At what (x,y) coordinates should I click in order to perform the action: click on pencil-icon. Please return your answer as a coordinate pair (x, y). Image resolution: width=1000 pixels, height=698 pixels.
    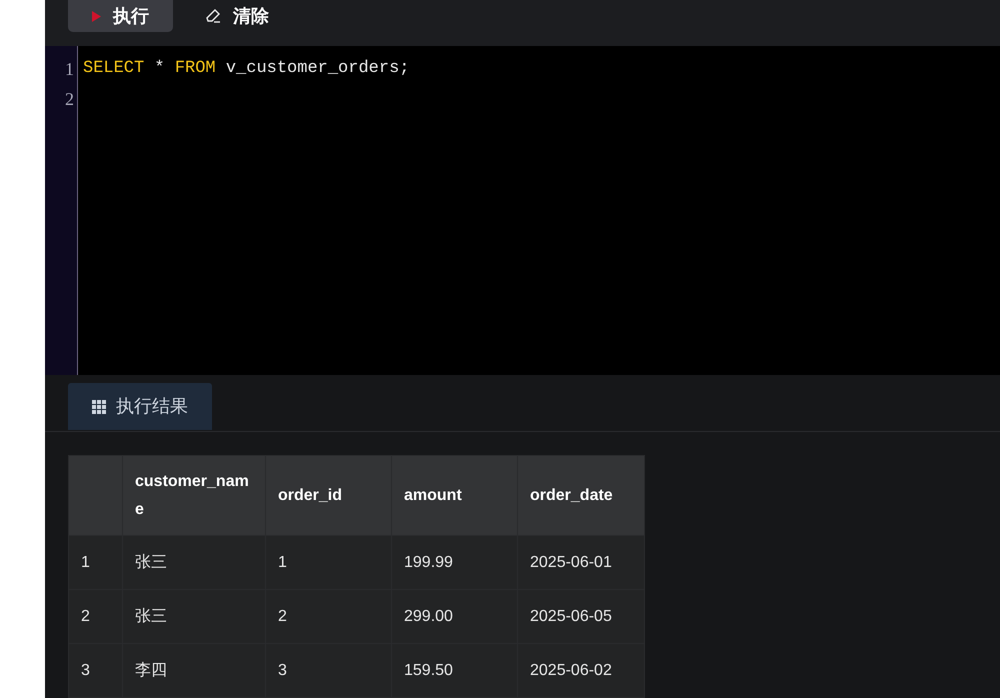
    Looking at the image, I should click on (213, 16).